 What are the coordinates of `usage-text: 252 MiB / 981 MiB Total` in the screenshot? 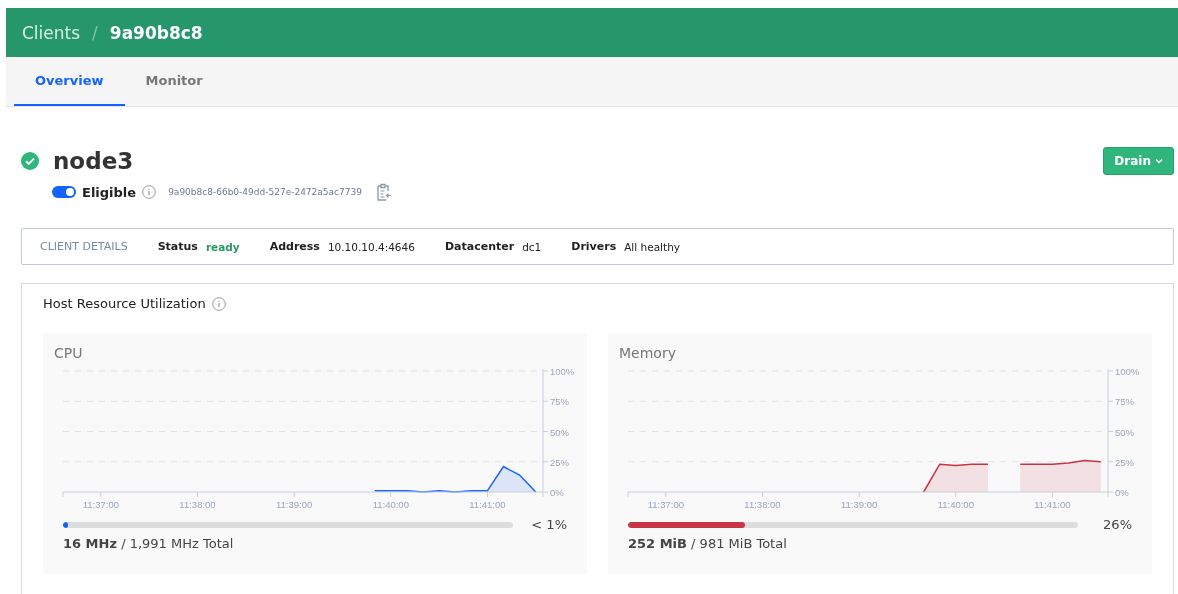 It's located at (708, 543).